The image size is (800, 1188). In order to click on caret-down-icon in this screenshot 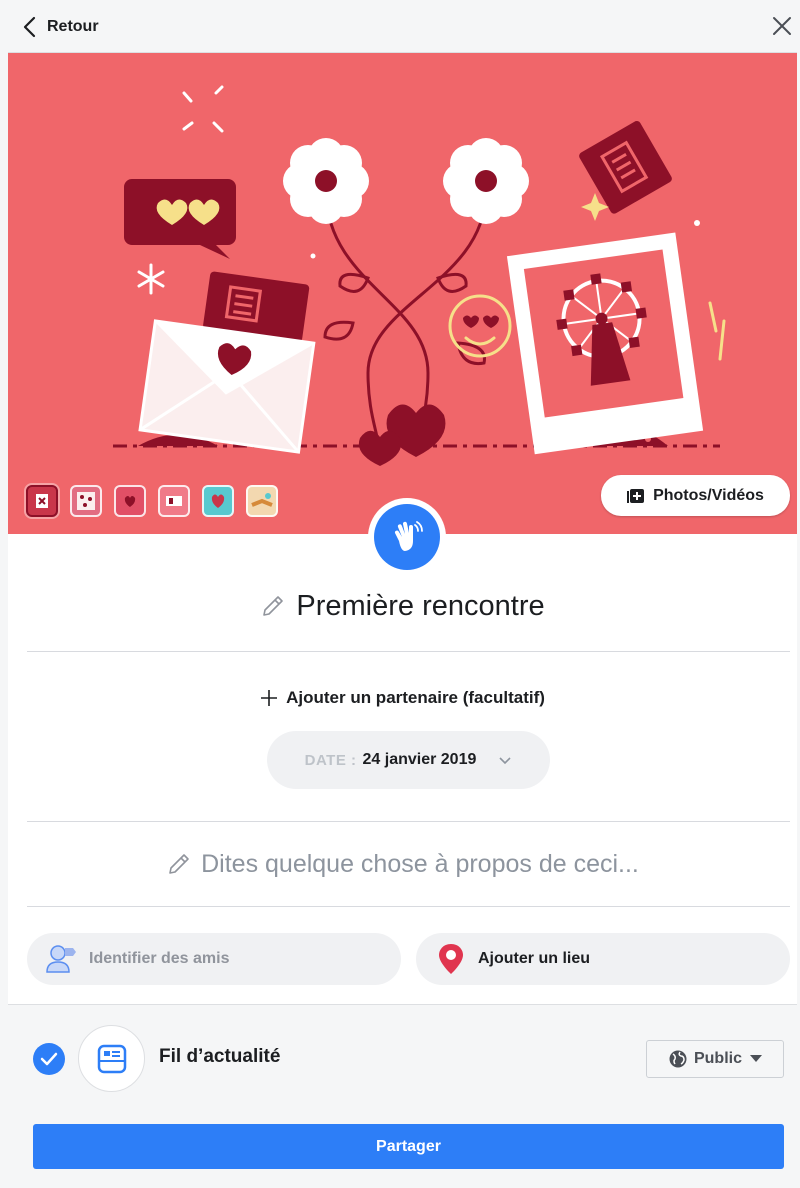, I will do `click(756, 1058)`.